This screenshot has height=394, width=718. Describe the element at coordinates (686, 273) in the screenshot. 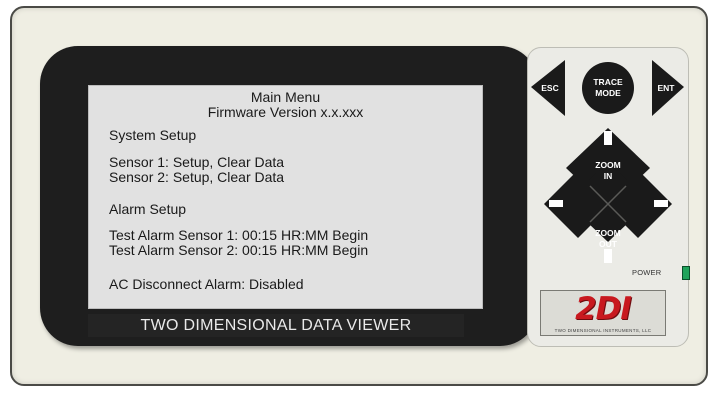

I see `power-led-icon` at that location.